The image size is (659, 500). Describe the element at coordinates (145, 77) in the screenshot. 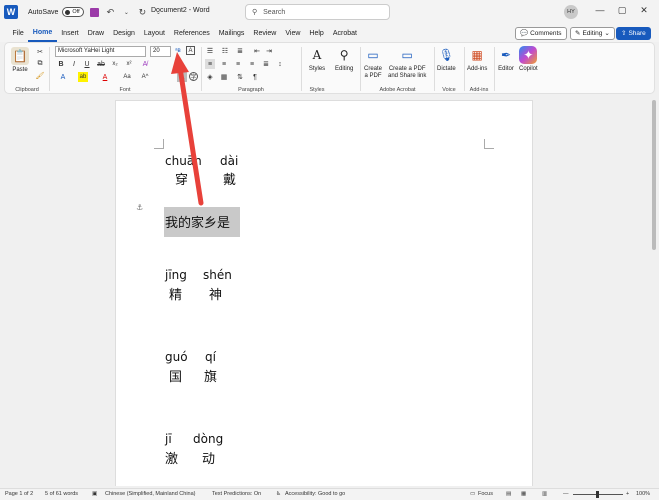

I see `grow-font-icon: A^` at that location.